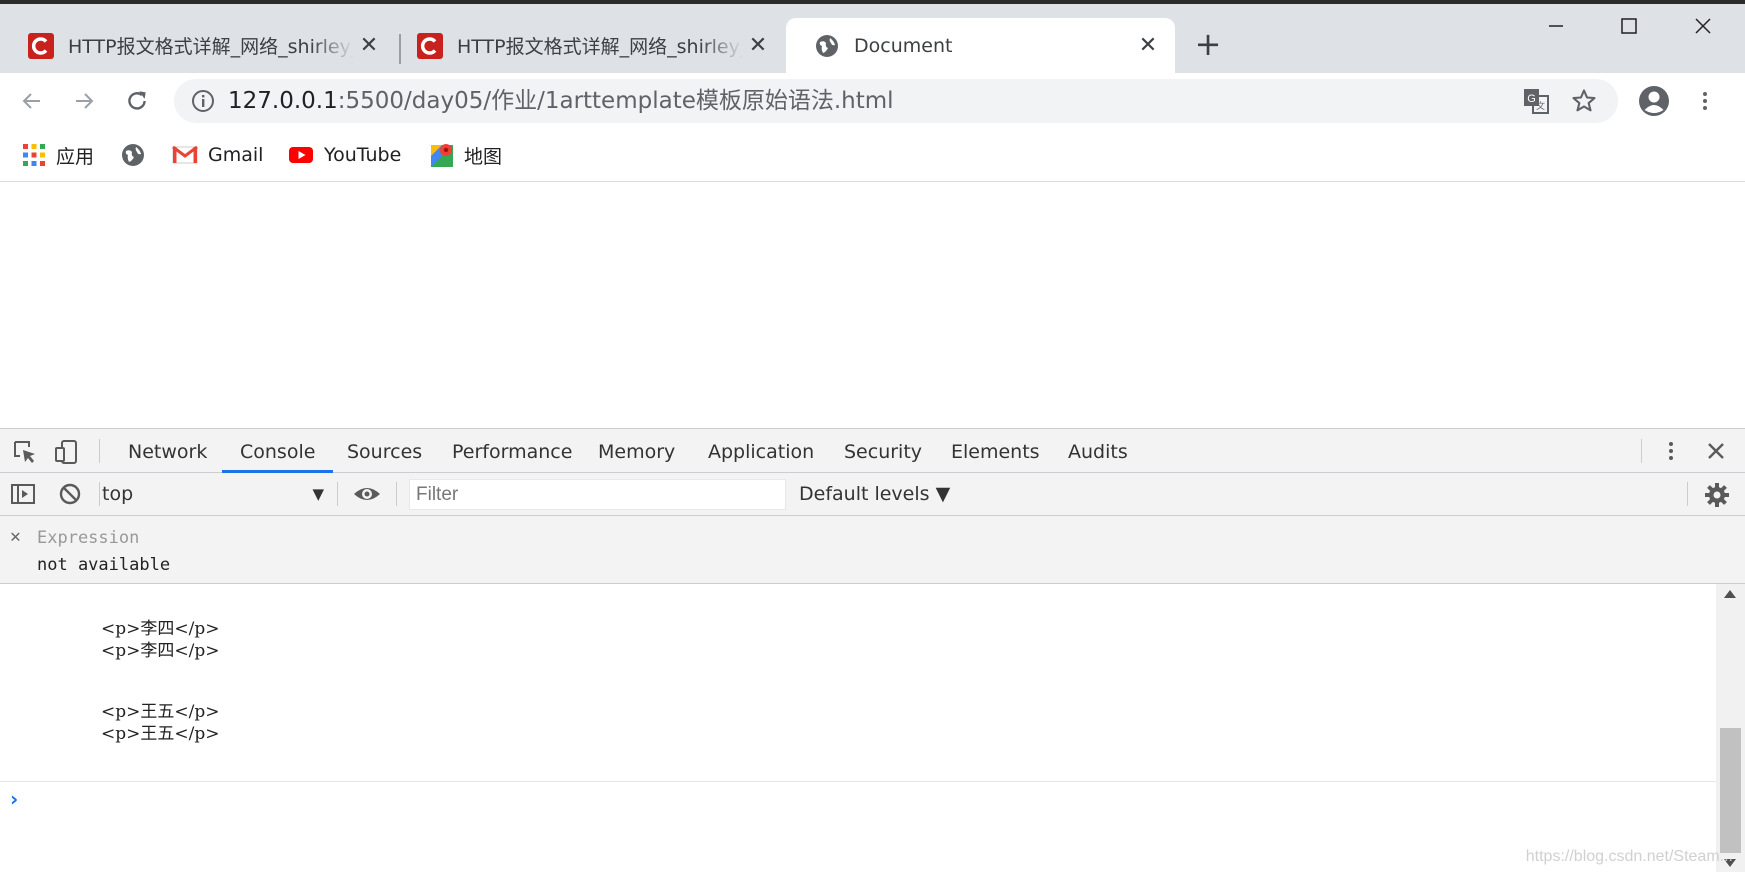 This screenshot has width=1745, height=872. Describe the element at coordinates (14, 799) in the screenshot. I see `console-prompt-icon: ›` at that location.